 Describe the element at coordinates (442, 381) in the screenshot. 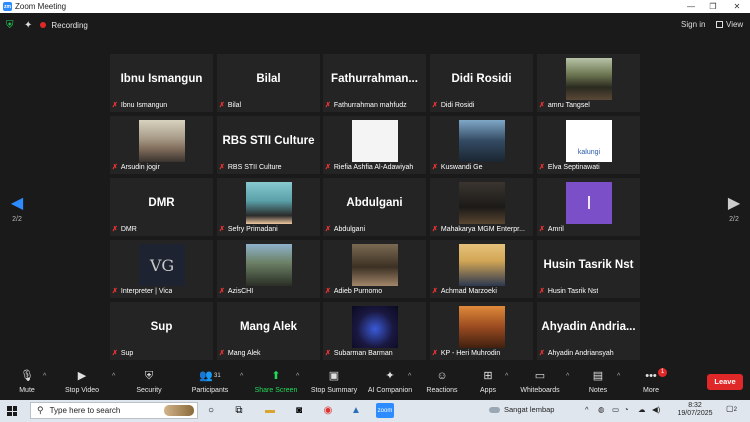

I see `reactions-button: ☺ Reactions` at that location.